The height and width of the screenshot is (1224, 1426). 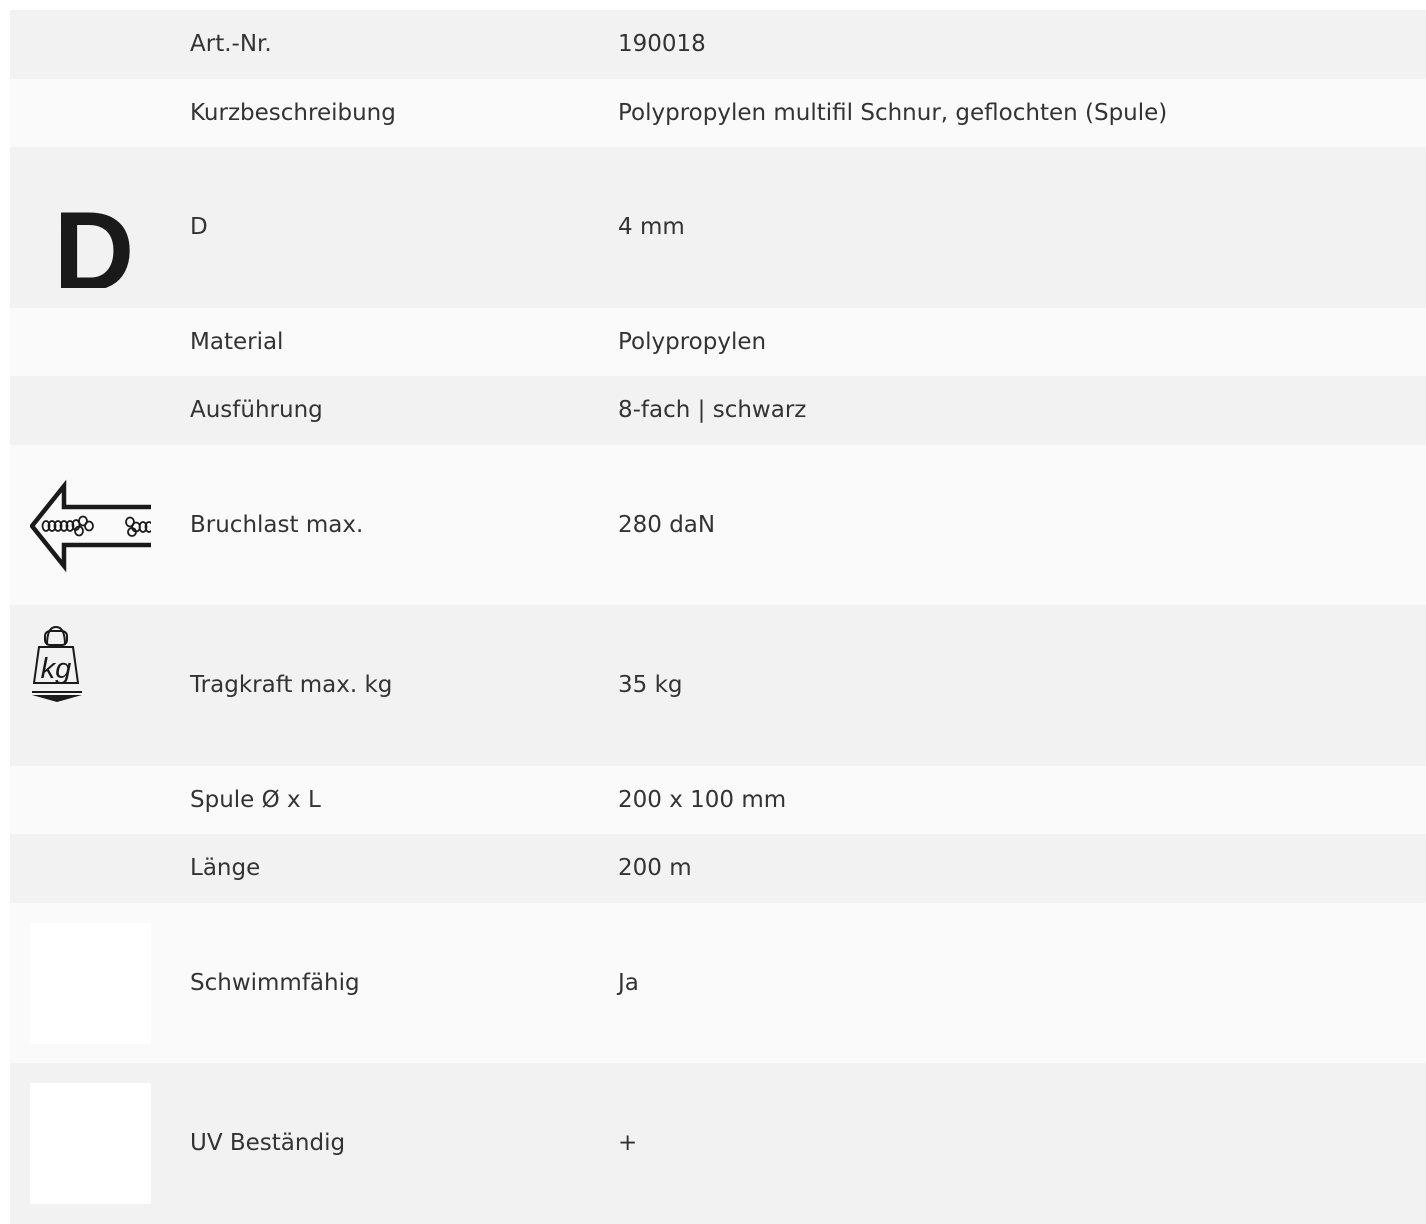 I want to click on row-value: 8-fach | schwarz, so click(x=712, y=410).